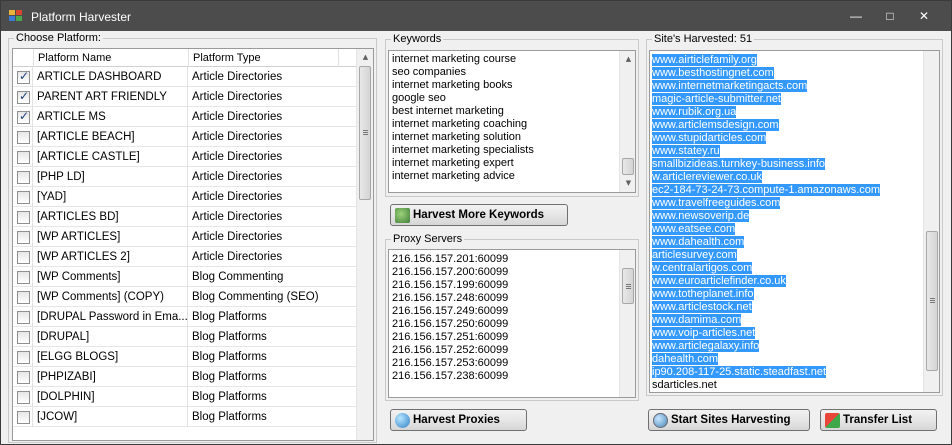 This screenshot has width=952, height=445. I want to click on table-row: [YAD] Article Directories, so click(193, 197).